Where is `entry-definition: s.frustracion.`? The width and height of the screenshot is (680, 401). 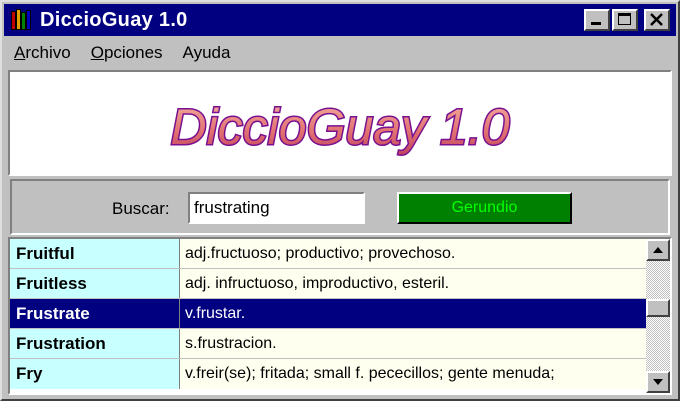 entry-definition: s.frustracion. is located at coordinates (413, 343).